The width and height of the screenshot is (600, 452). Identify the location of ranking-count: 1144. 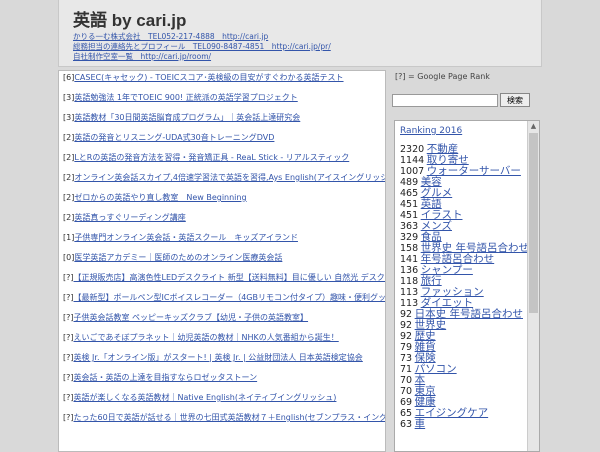
(412, 160).